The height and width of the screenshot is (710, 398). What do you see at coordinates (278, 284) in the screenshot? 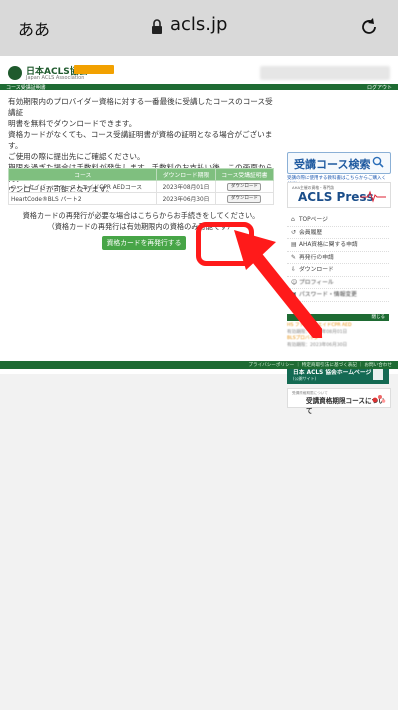
I see `pointer-arrow-icon` at bounding box center [278, 284].